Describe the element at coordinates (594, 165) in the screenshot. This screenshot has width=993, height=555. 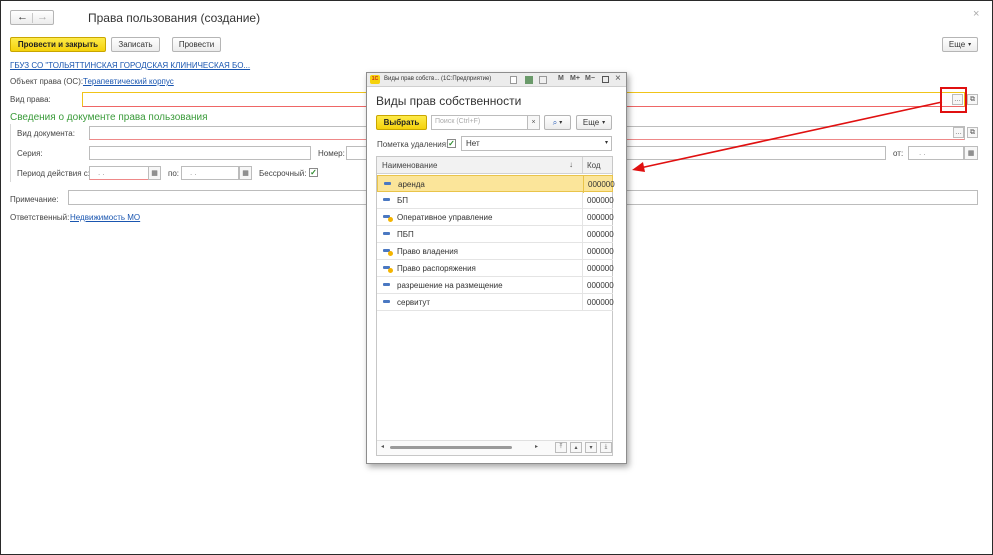
I see `column-code-header: Код` at that location.